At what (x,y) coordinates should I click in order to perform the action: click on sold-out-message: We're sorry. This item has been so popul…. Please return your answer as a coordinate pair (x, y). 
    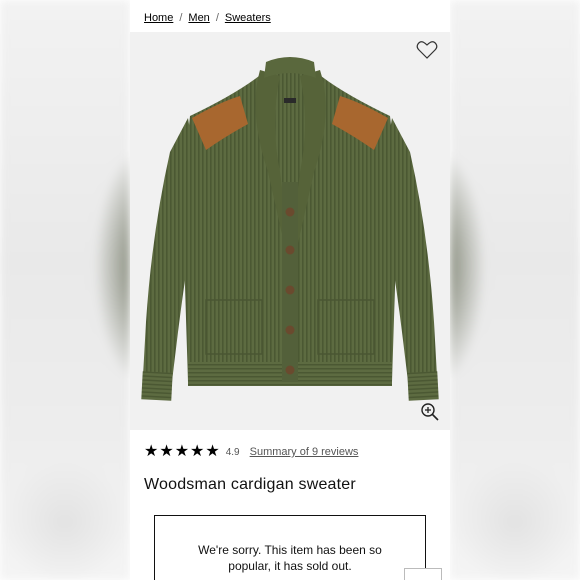
    Looking at the image, I should click on (290, 558).